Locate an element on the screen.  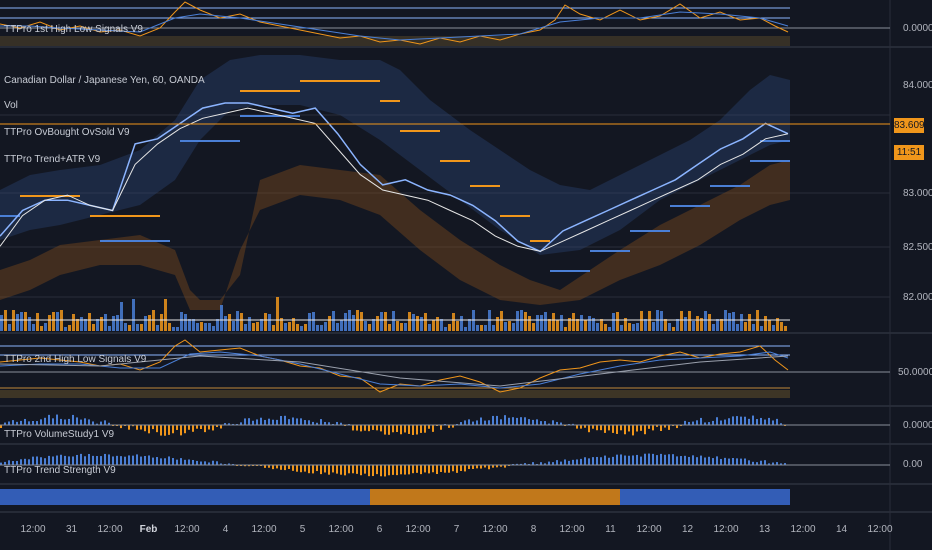
top-indicator-label: TTPro 1st High Low Signals V9 is located at coordinates (73, 29).